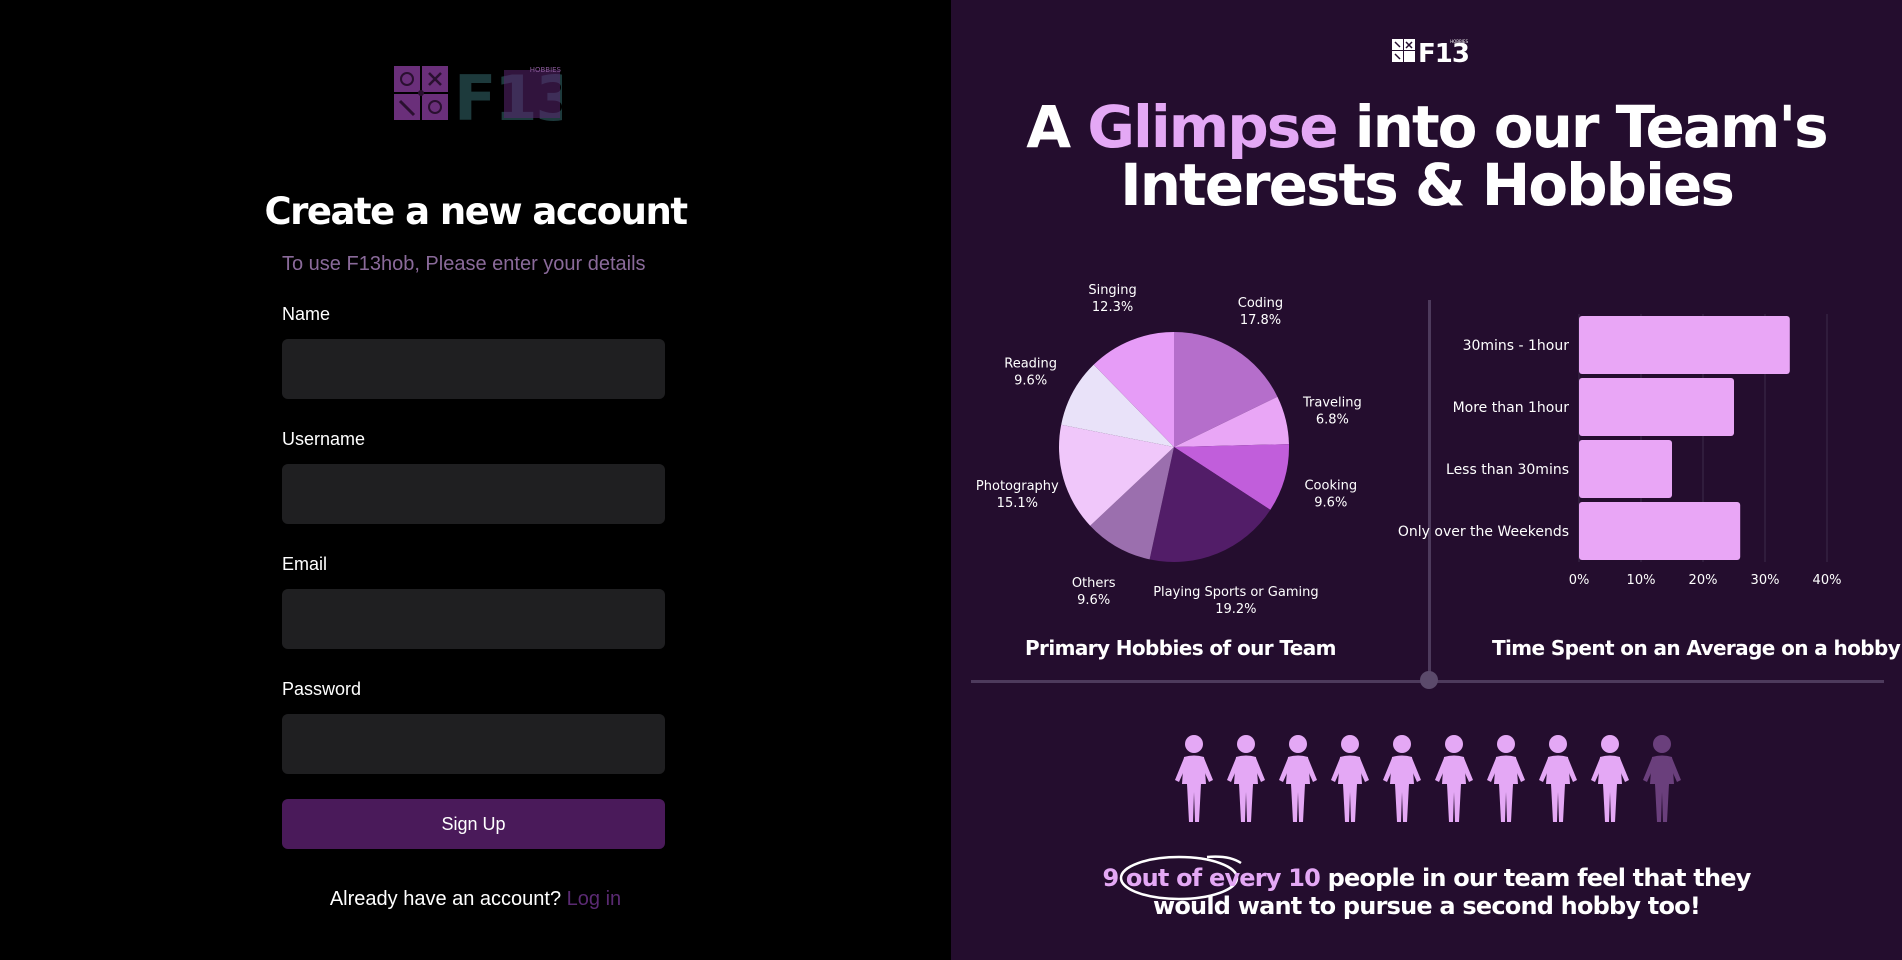  Describe the element at coordinates (1427, 906) in the screenshot. I see `stat-line2: would want to pursue a second hobby too!` at that location.